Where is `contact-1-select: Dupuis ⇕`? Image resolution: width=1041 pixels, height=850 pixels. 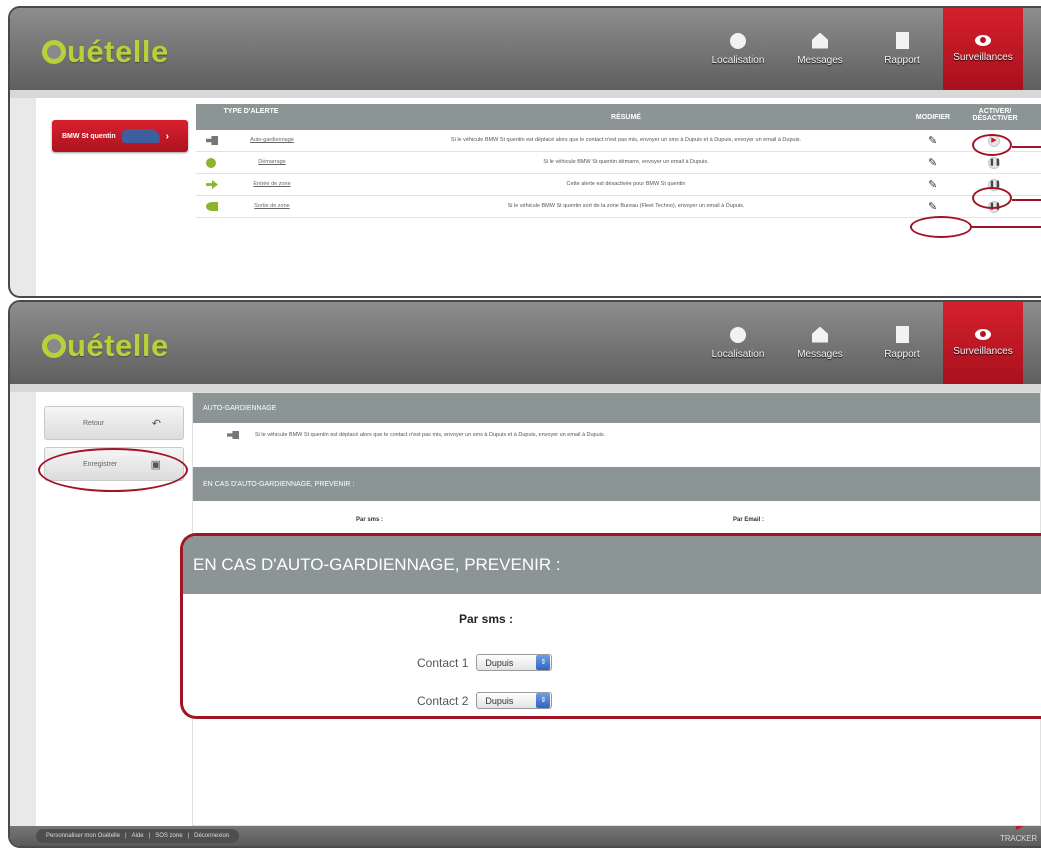 contact-1-select: Dupuis ⇕ is located at coordinates (514, 662).